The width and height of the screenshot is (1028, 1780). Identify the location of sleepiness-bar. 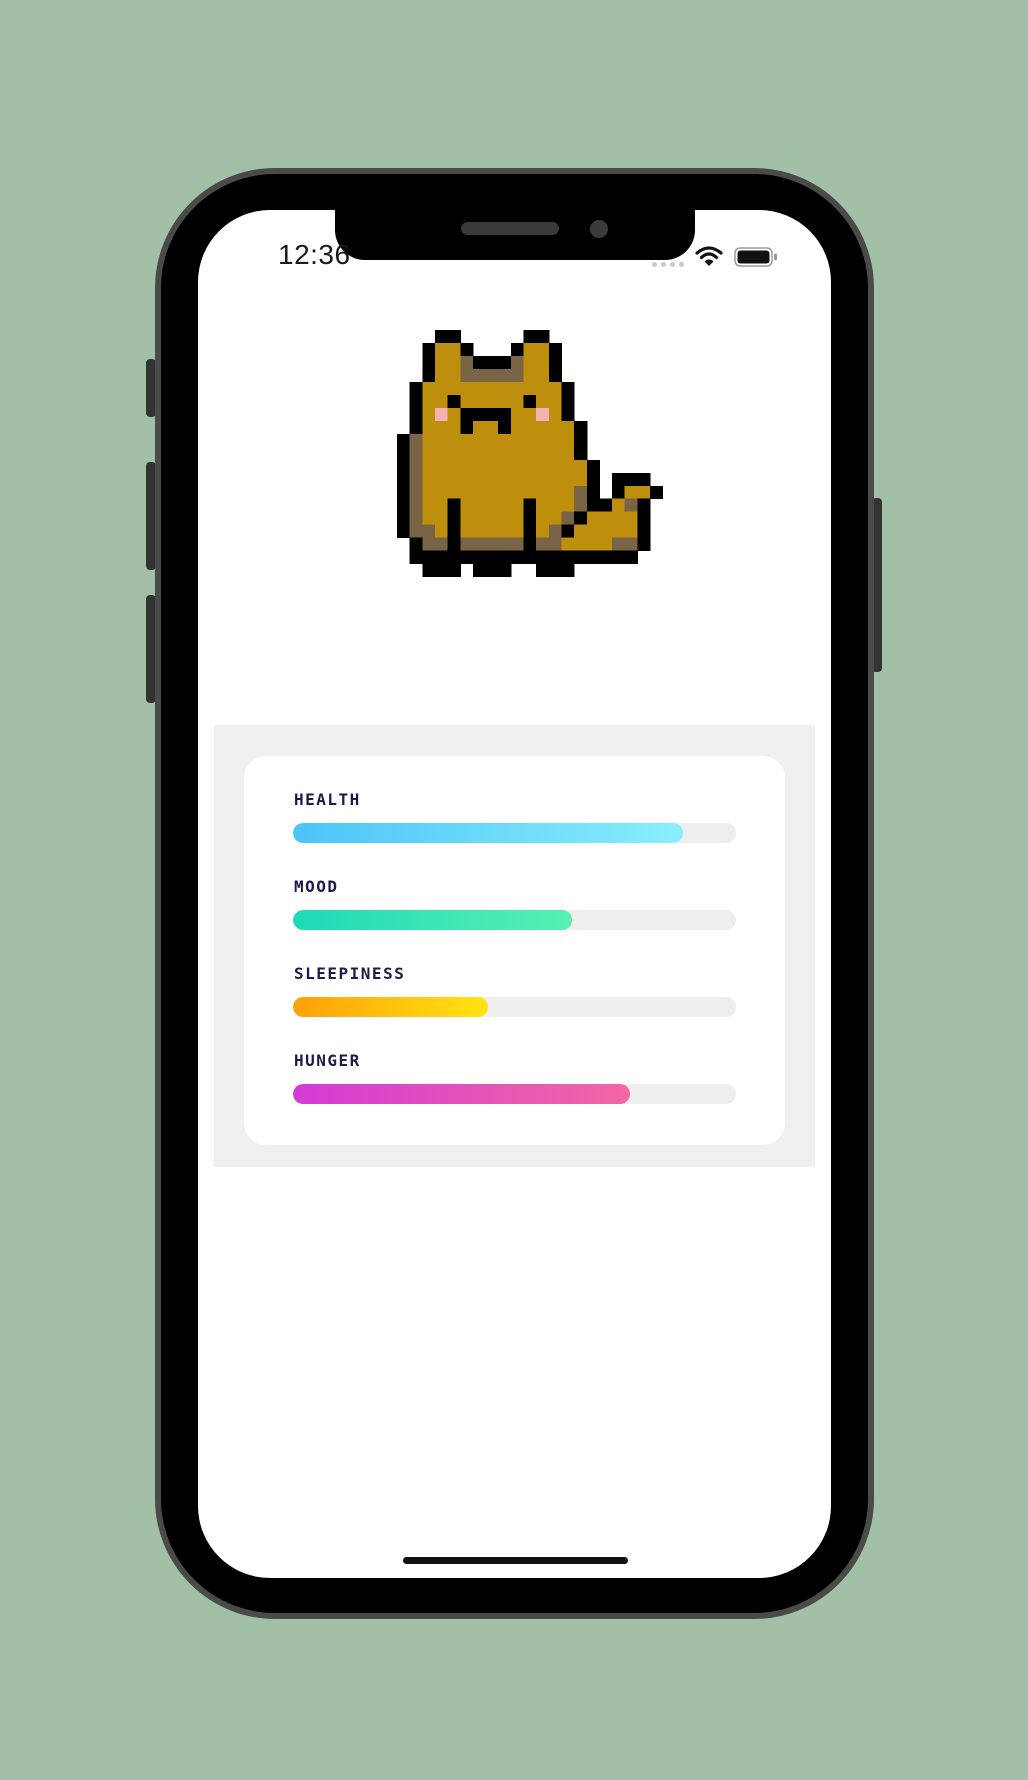
(514, 1007).